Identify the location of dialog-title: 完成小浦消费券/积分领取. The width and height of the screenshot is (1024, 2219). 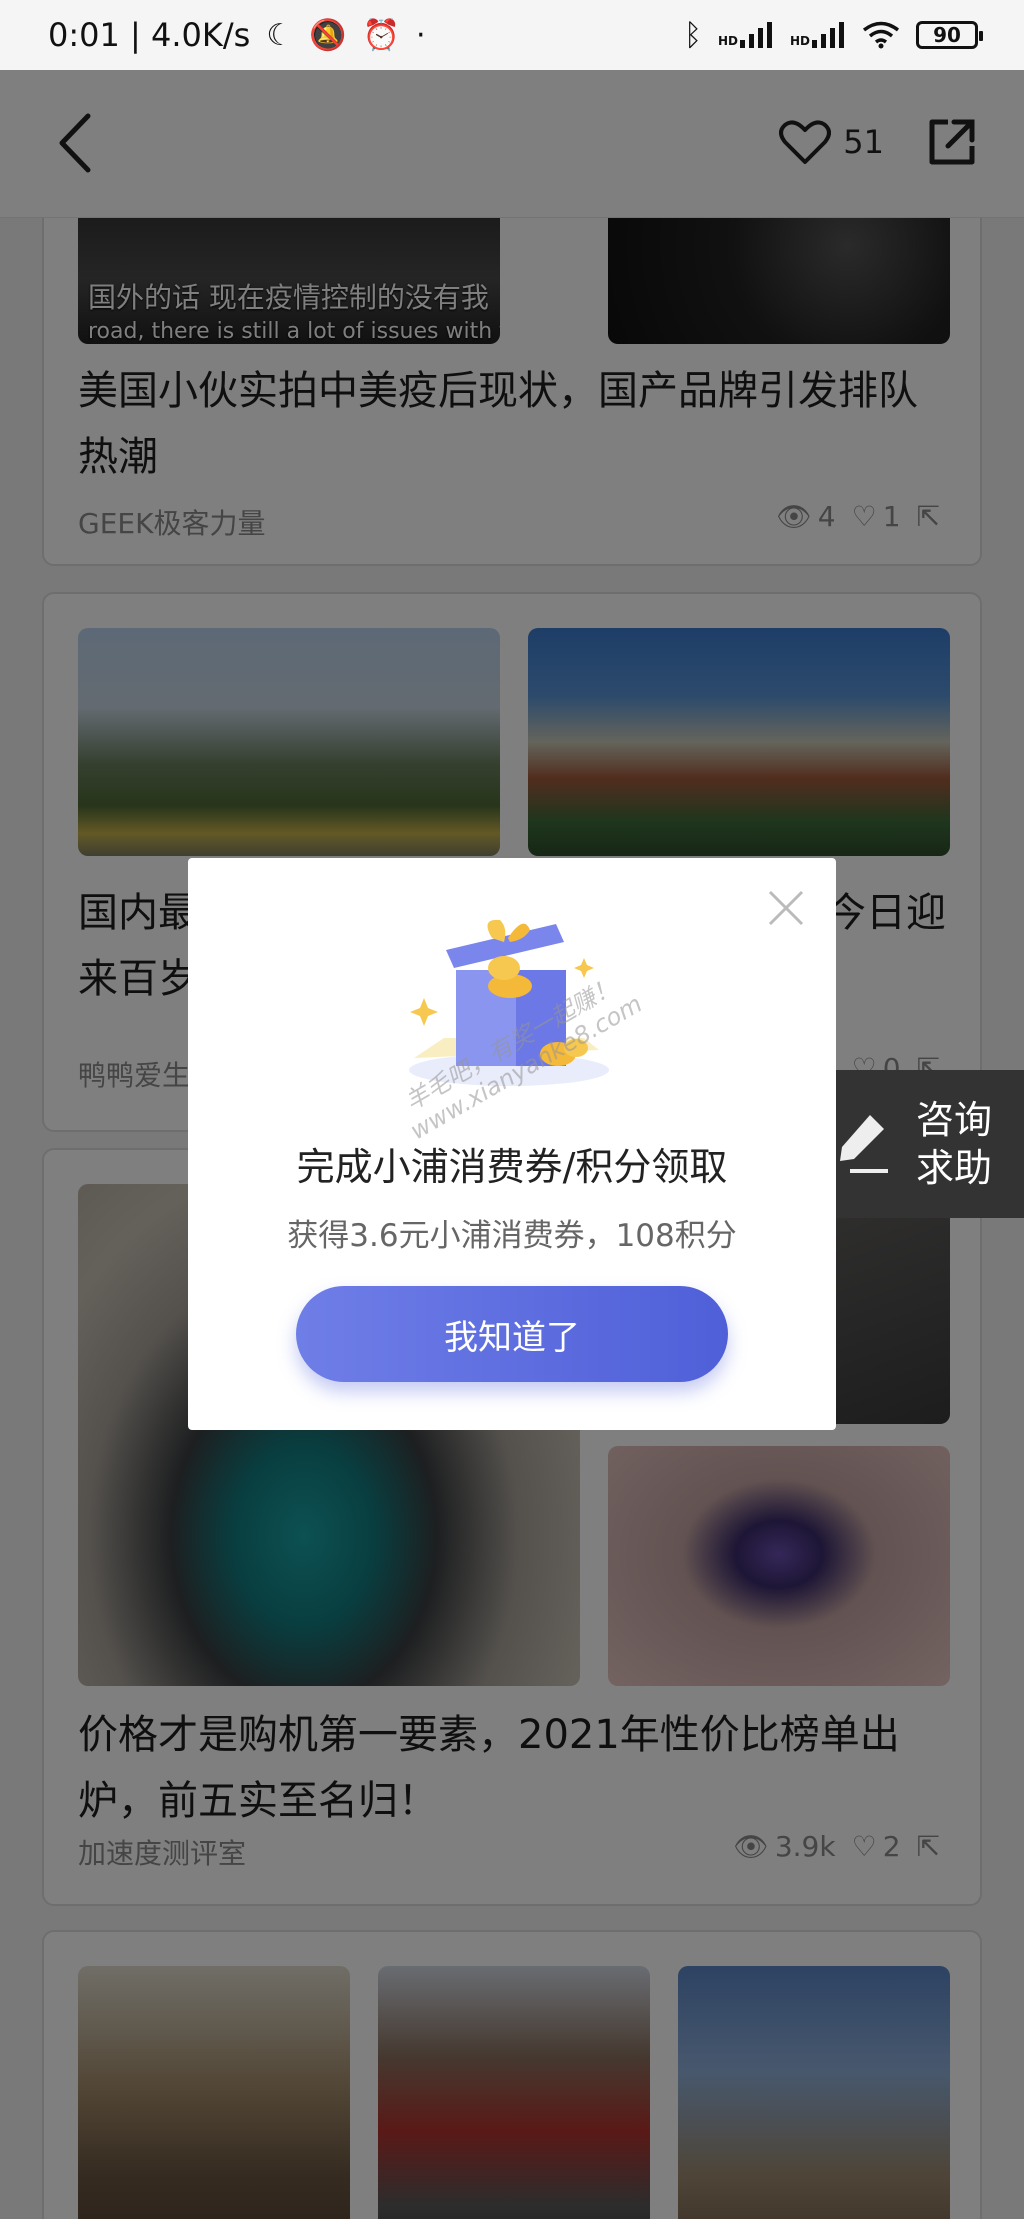
(512, 1167).